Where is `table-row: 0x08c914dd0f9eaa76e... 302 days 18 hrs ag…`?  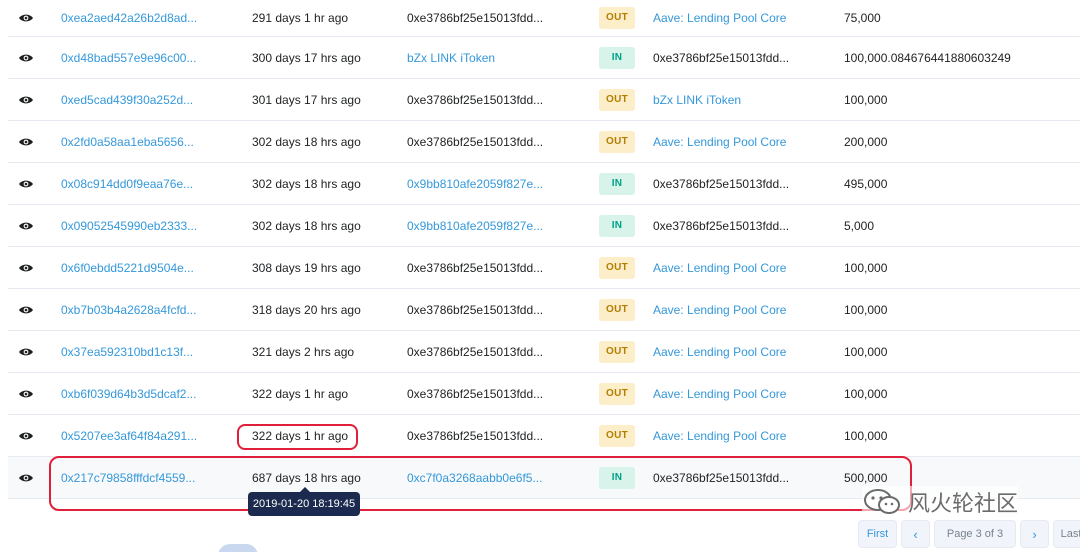 table-row: 0x08c914dd0f9eaa76e... 302 days 18 hrs ag… is located at coordinates (544, 184).